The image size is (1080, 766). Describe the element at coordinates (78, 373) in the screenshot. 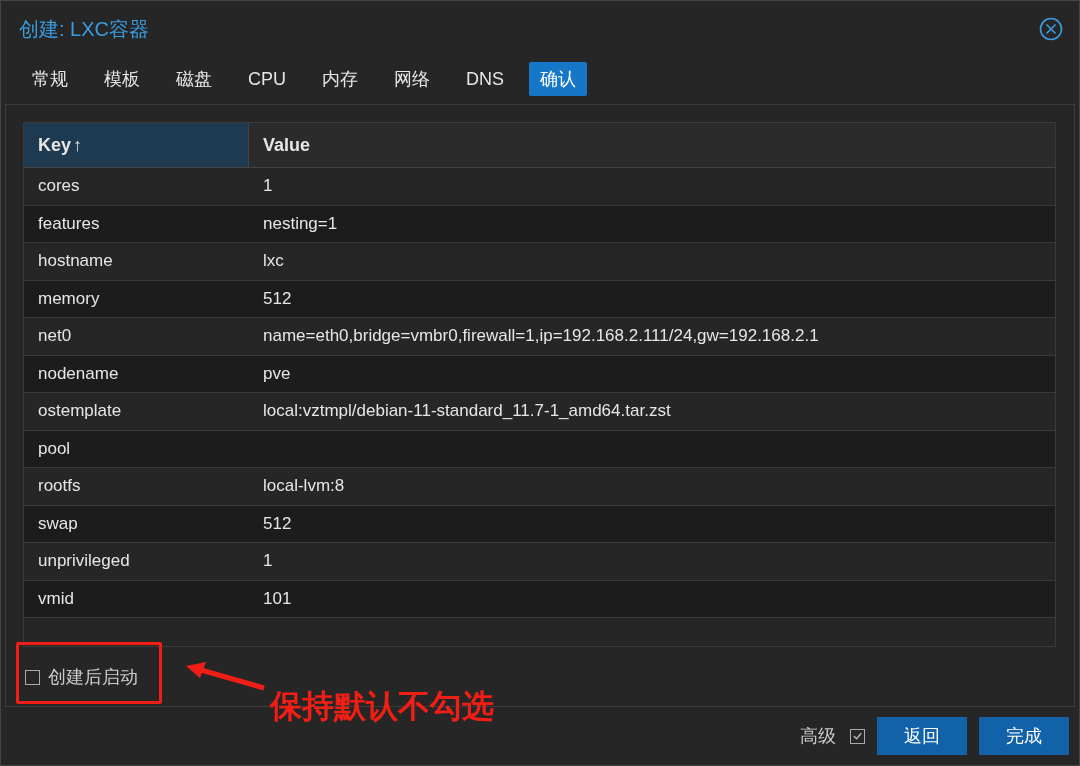

I see `table-cell: nodename` at that location.